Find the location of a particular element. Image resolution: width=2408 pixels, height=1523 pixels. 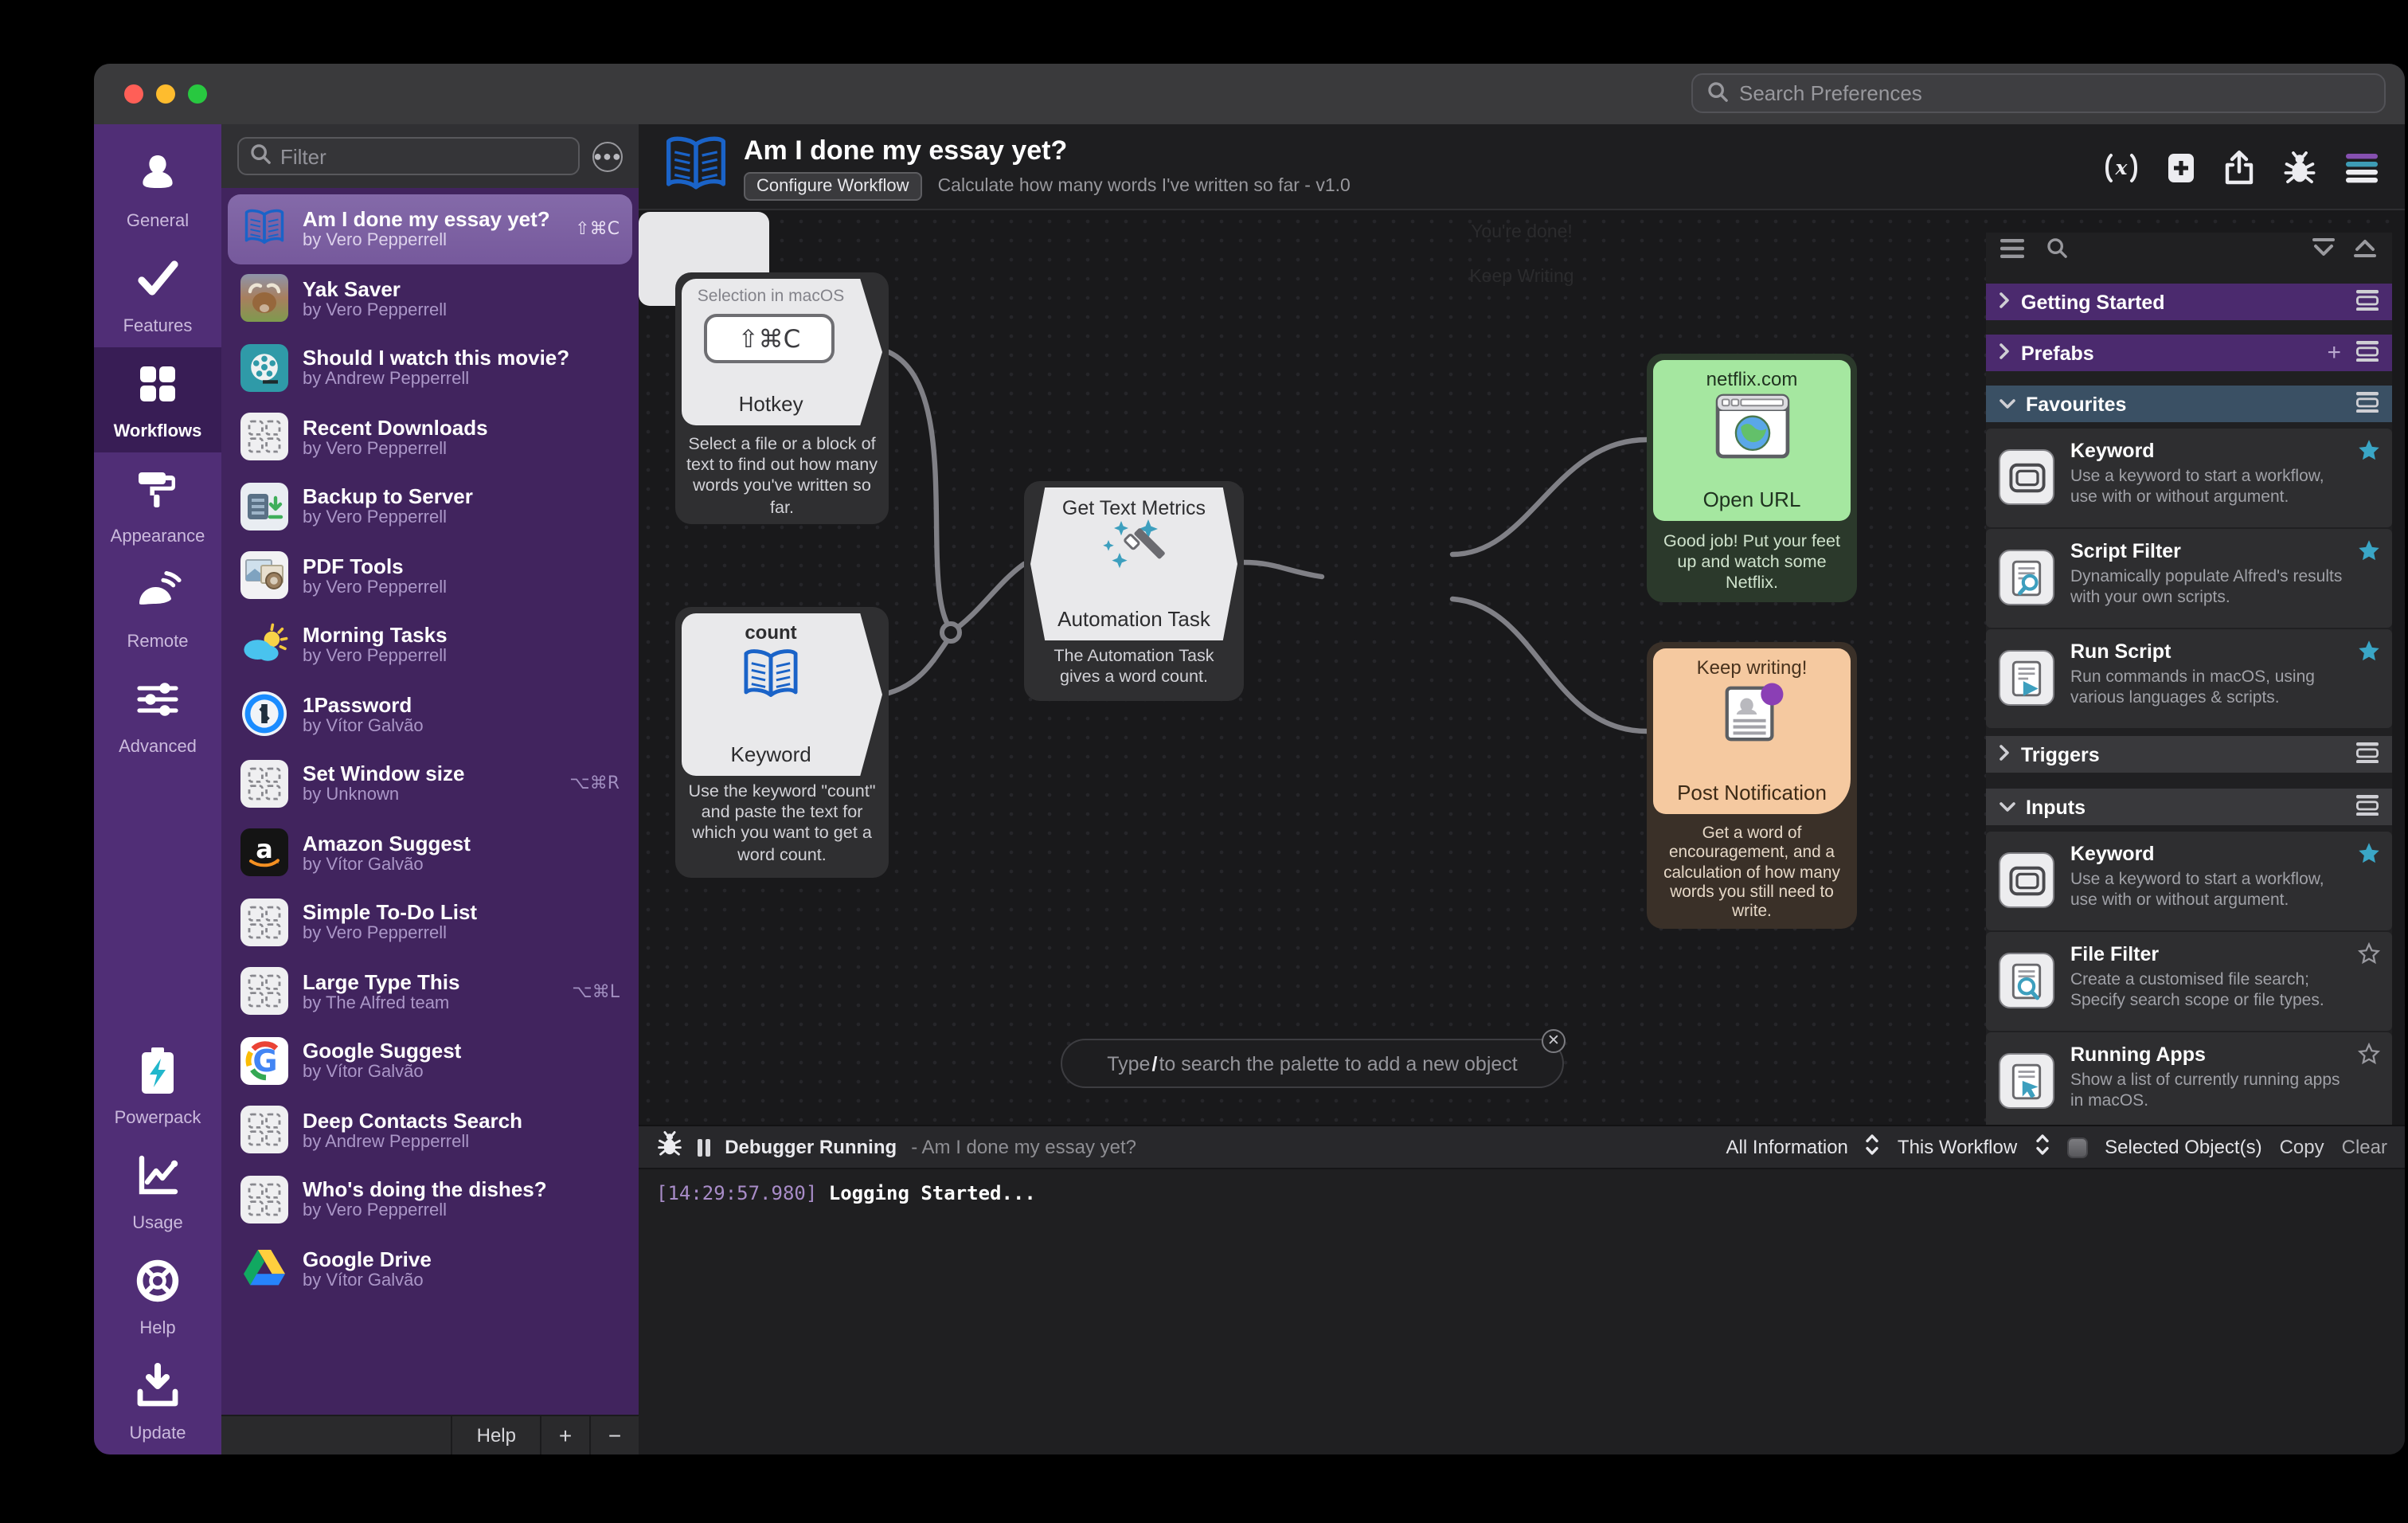

clear-log-button: Clear is located at coordinates (2364, 1147).